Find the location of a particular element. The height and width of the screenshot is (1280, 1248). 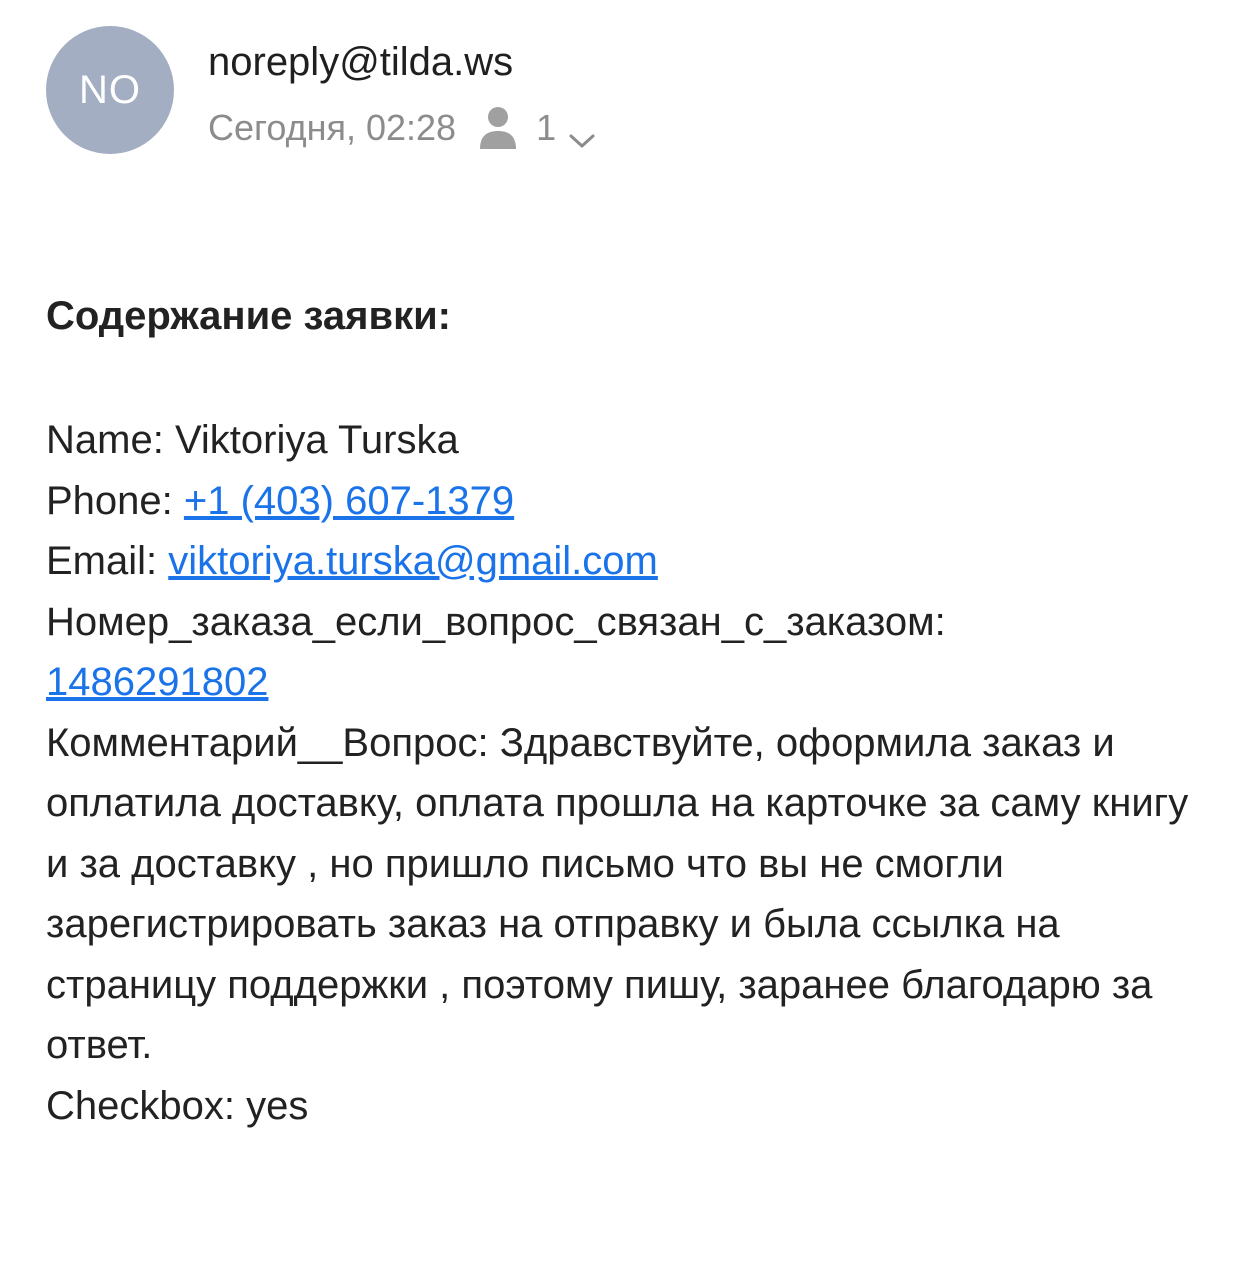

phone-link: +1 (403) 607-1379 is located at coordinates (349, 501).